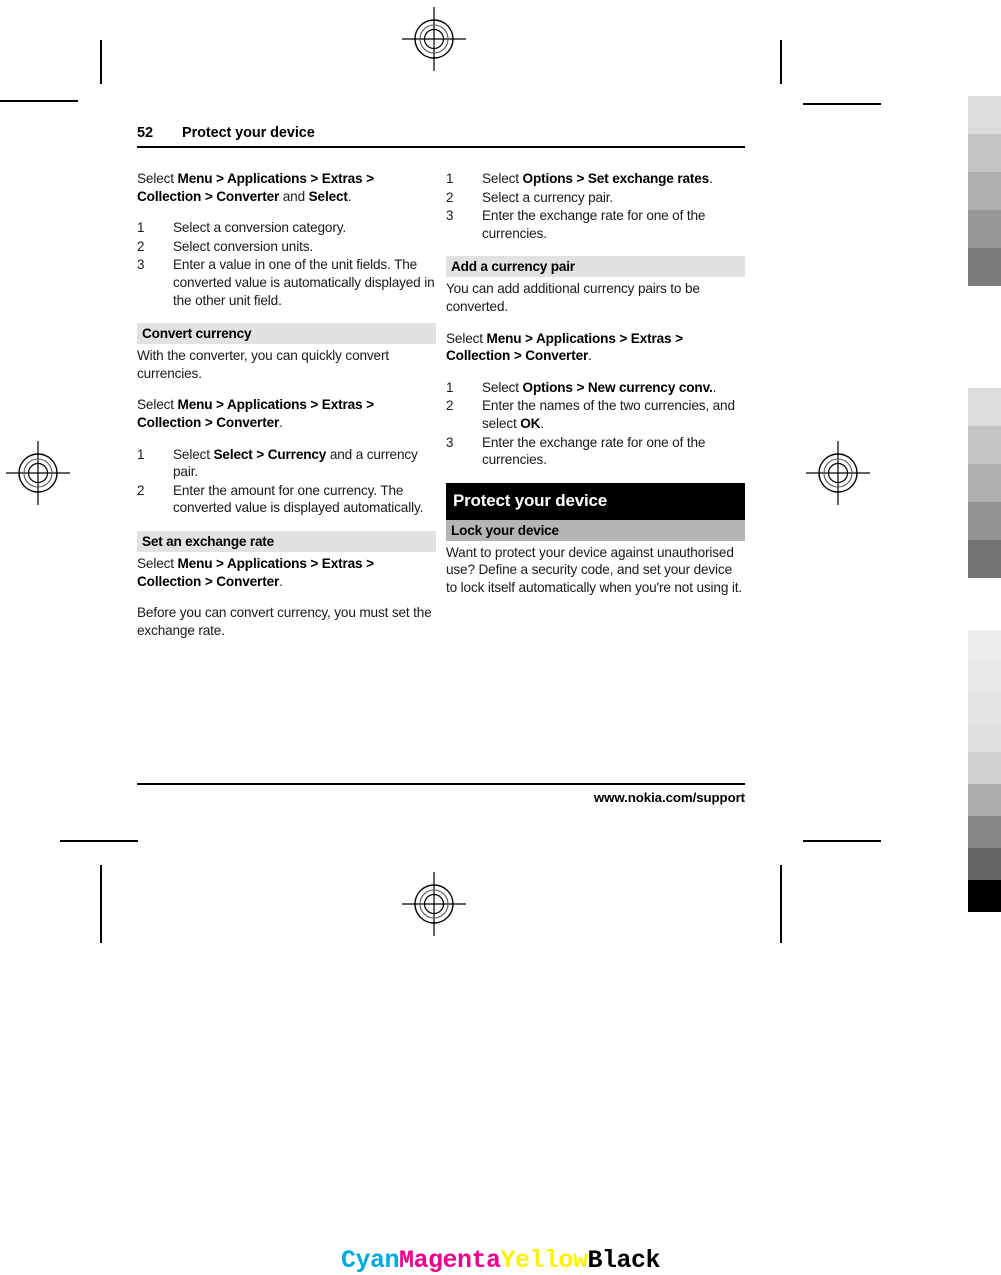 The height and width of the screenshot is (1275, 1001). I want to click on step-text: Select a conversion category., so click(304, 228).